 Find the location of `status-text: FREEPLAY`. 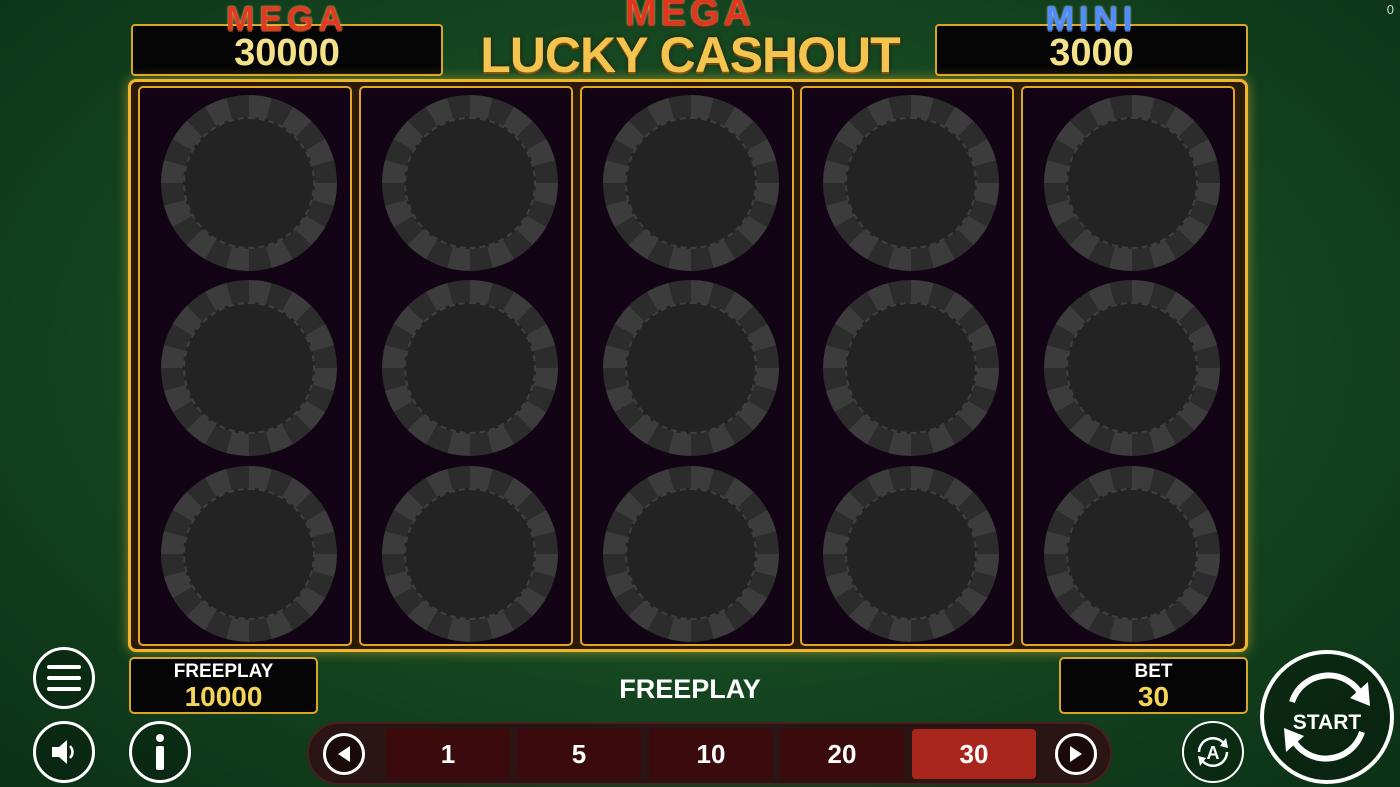

status-text: FREEPLAY is located at coordinates (690, 689).